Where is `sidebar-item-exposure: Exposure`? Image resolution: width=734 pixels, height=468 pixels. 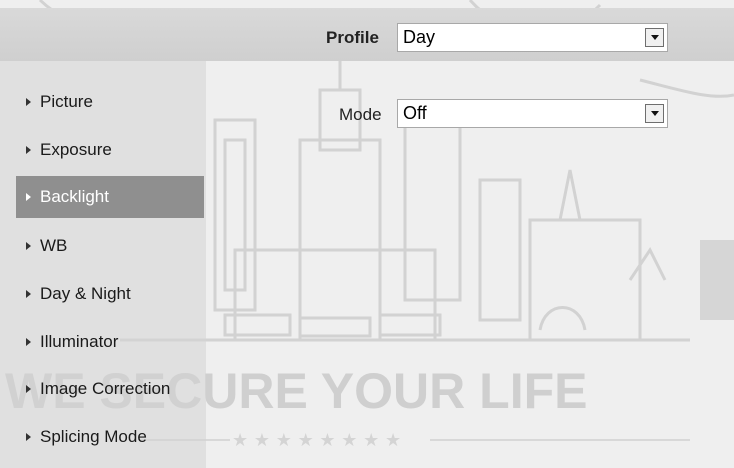
sidebar-item-exposure: Exposure is located at coordinates (110, 150).